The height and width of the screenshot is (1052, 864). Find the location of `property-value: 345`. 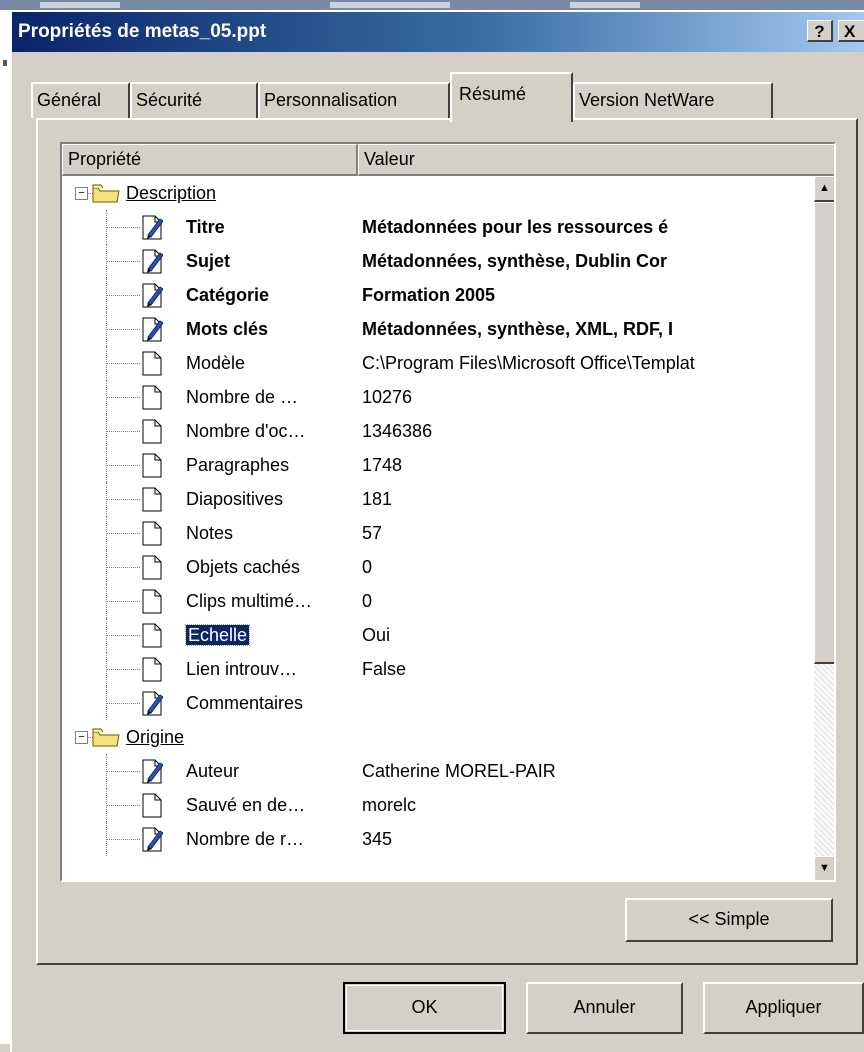

property-value: 345 is located at coordinates (377, 839).